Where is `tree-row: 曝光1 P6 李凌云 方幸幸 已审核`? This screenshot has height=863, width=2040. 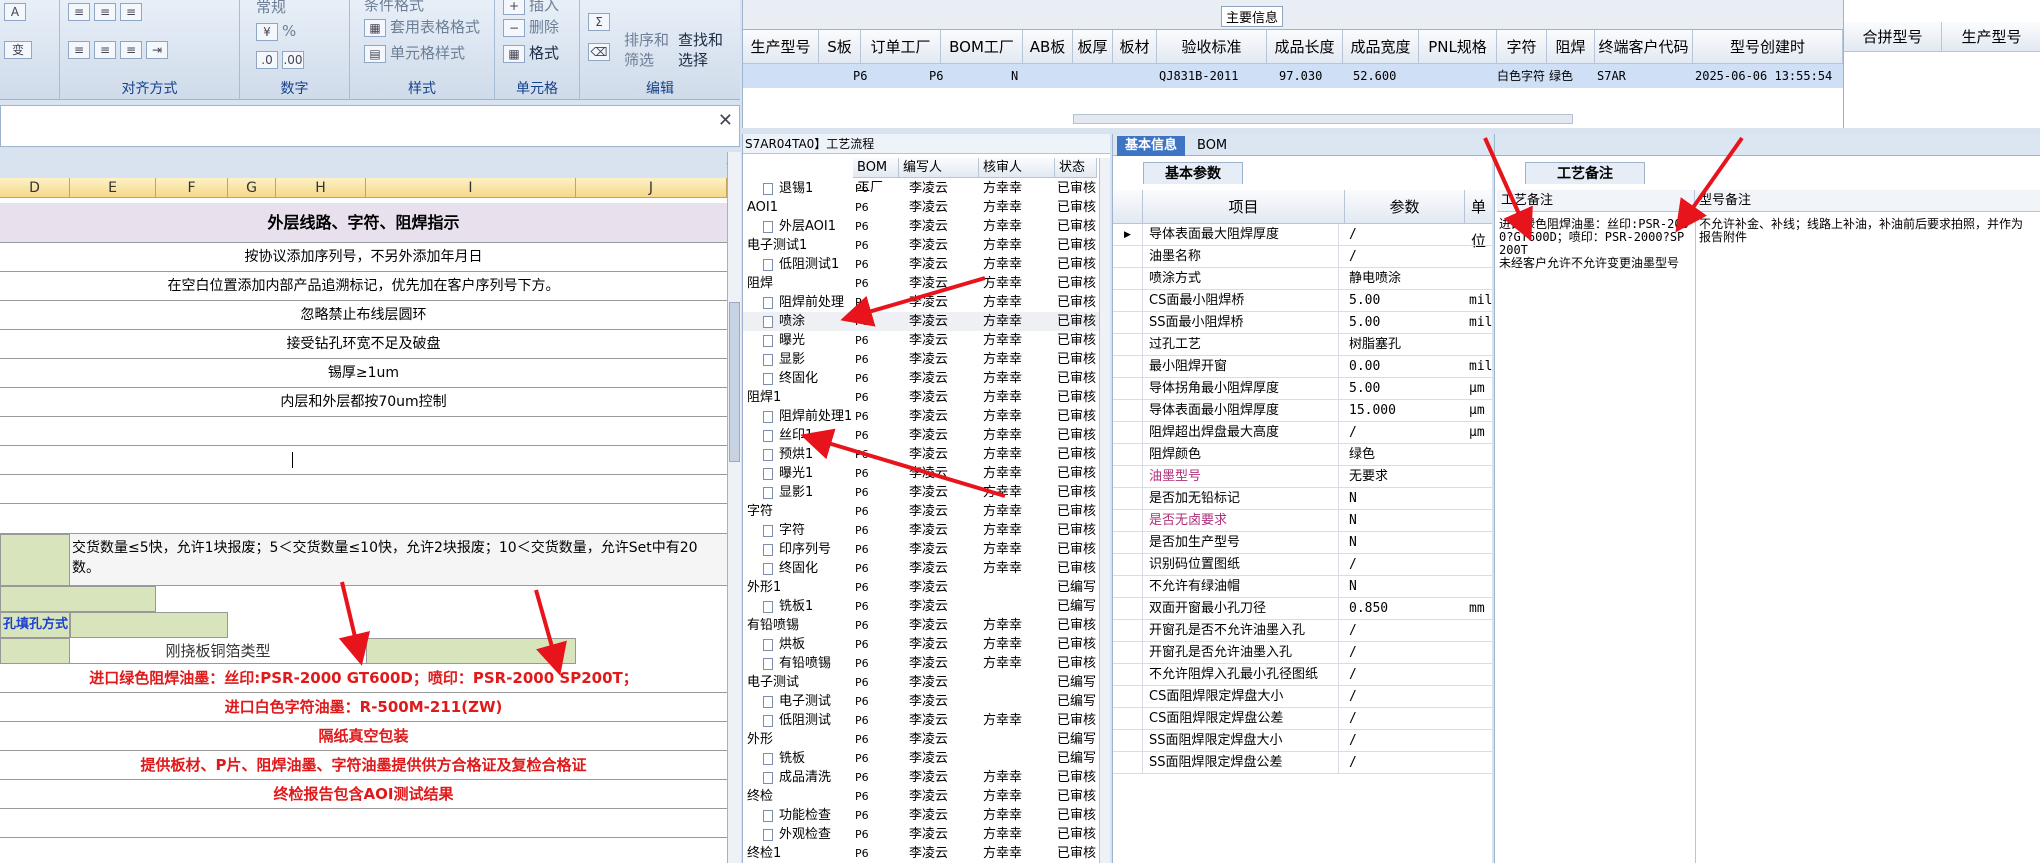
tree-row: 曝光1 P6 李凌云 方幸幸 已审核 is located at coordinates (926, 473).